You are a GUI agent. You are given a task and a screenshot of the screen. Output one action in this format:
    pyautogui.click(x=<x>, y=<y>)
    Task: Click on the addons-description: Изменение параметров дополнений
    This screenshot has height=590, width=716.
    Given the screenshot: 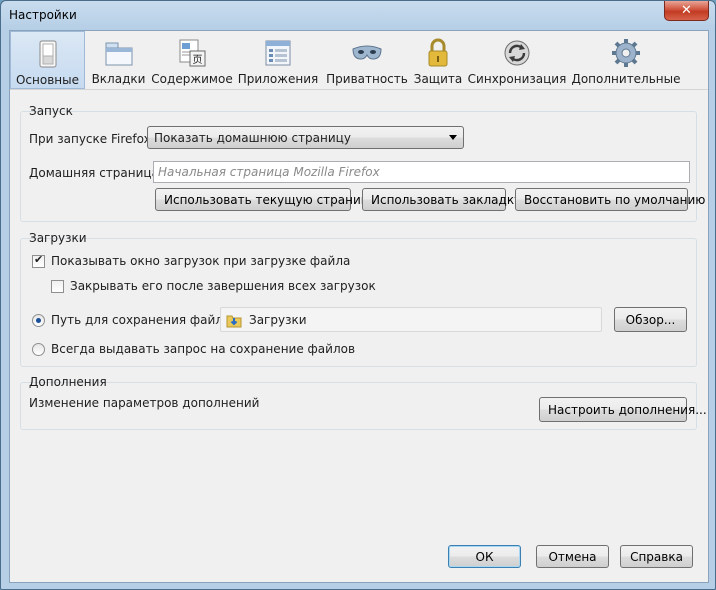 What is the action you would take?
    pyautogui.click(x=144, y=403)
    